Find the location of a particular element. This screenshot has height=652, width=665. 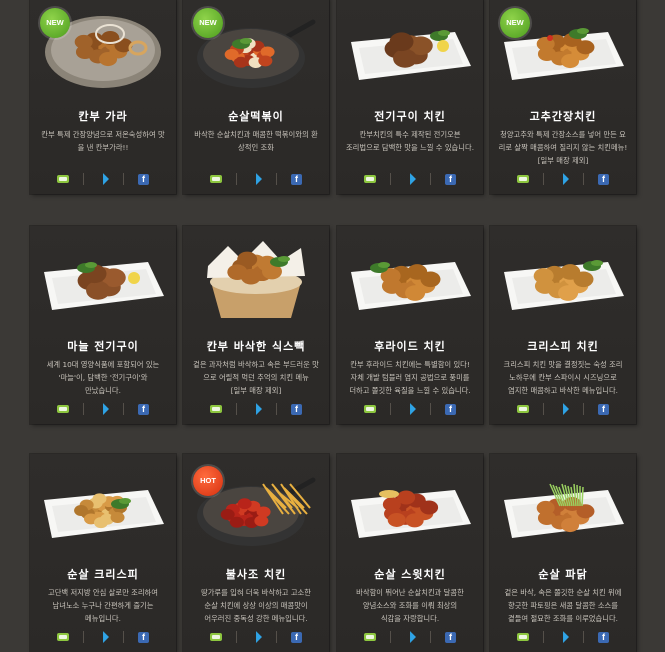

menu-description-line: 곁들여 절묘한 조화를 이루었습니다. is located at coordinates (563, 618).